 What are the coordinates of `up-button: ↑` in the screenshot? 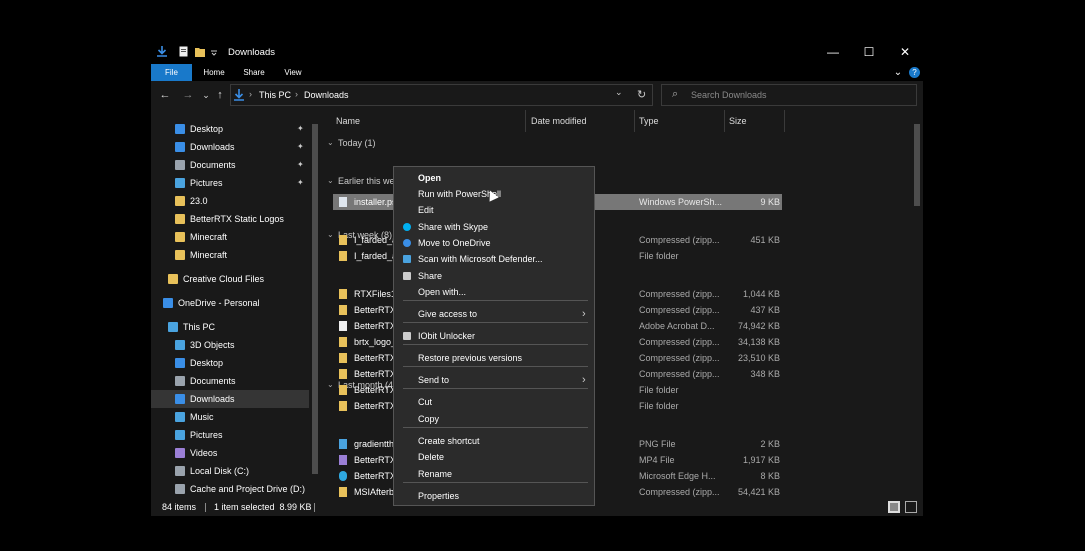 It's located at (220, 95).